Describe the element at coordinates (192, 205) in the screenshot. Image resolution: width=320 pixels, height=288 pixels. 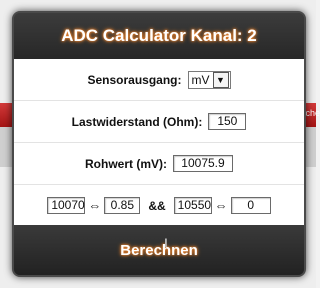
I see `input-high-field: 10550` at that location.